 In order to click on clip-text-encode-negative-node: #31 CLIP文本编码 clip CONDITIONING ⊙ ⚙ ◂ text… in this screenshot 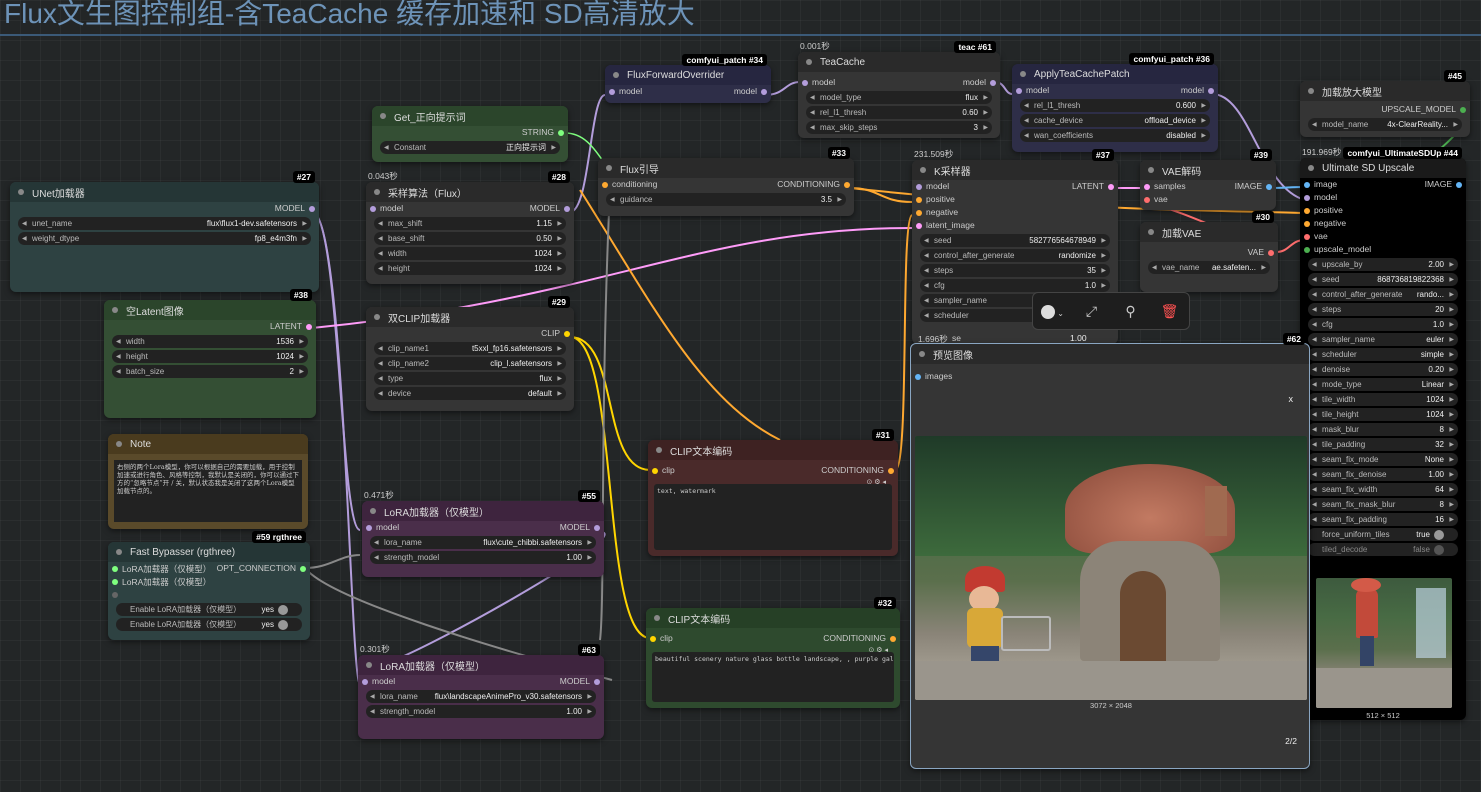, I will do `click(773, 492)`.